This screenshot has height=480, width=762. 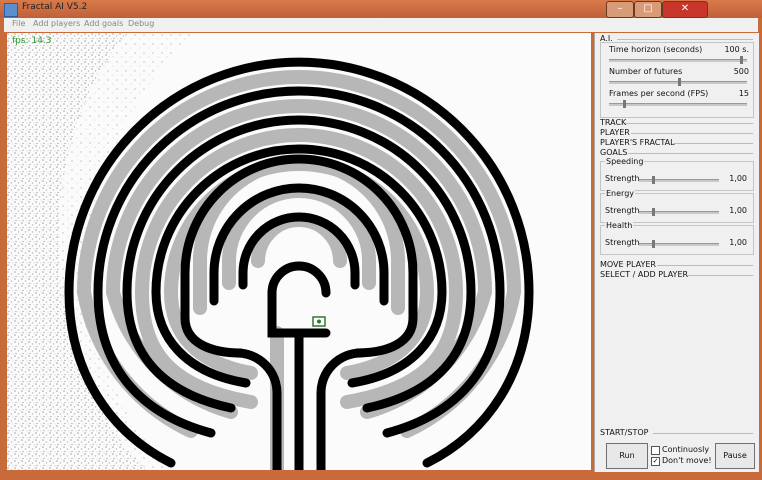 What do you see at coordinates (637, 142) in the screenshot?
I see `players-fractal-section-heading: PLAYER'S FRACTAL` at bounding box center [637, 142].